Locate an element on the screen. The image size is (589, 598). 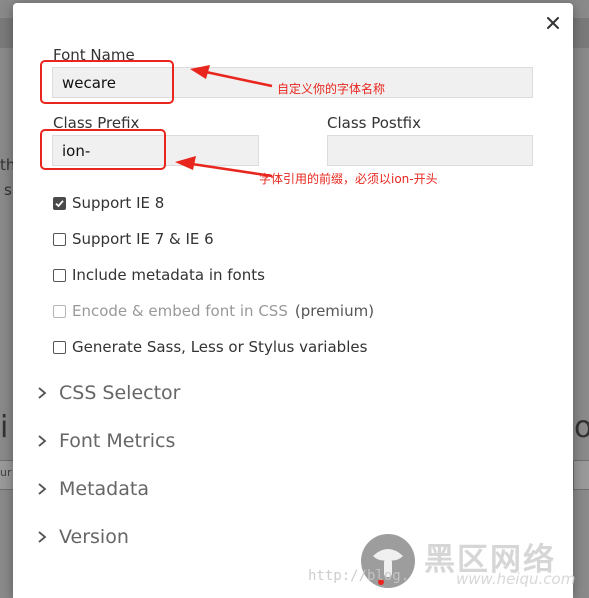
section-label: Metadata is located at coordinates (104, 489).